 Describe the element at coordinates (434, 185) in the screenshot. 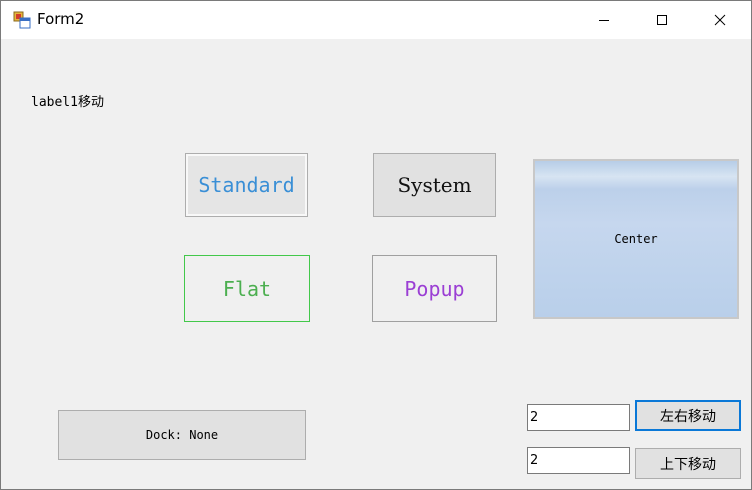

I see `system-button: System` at that location.